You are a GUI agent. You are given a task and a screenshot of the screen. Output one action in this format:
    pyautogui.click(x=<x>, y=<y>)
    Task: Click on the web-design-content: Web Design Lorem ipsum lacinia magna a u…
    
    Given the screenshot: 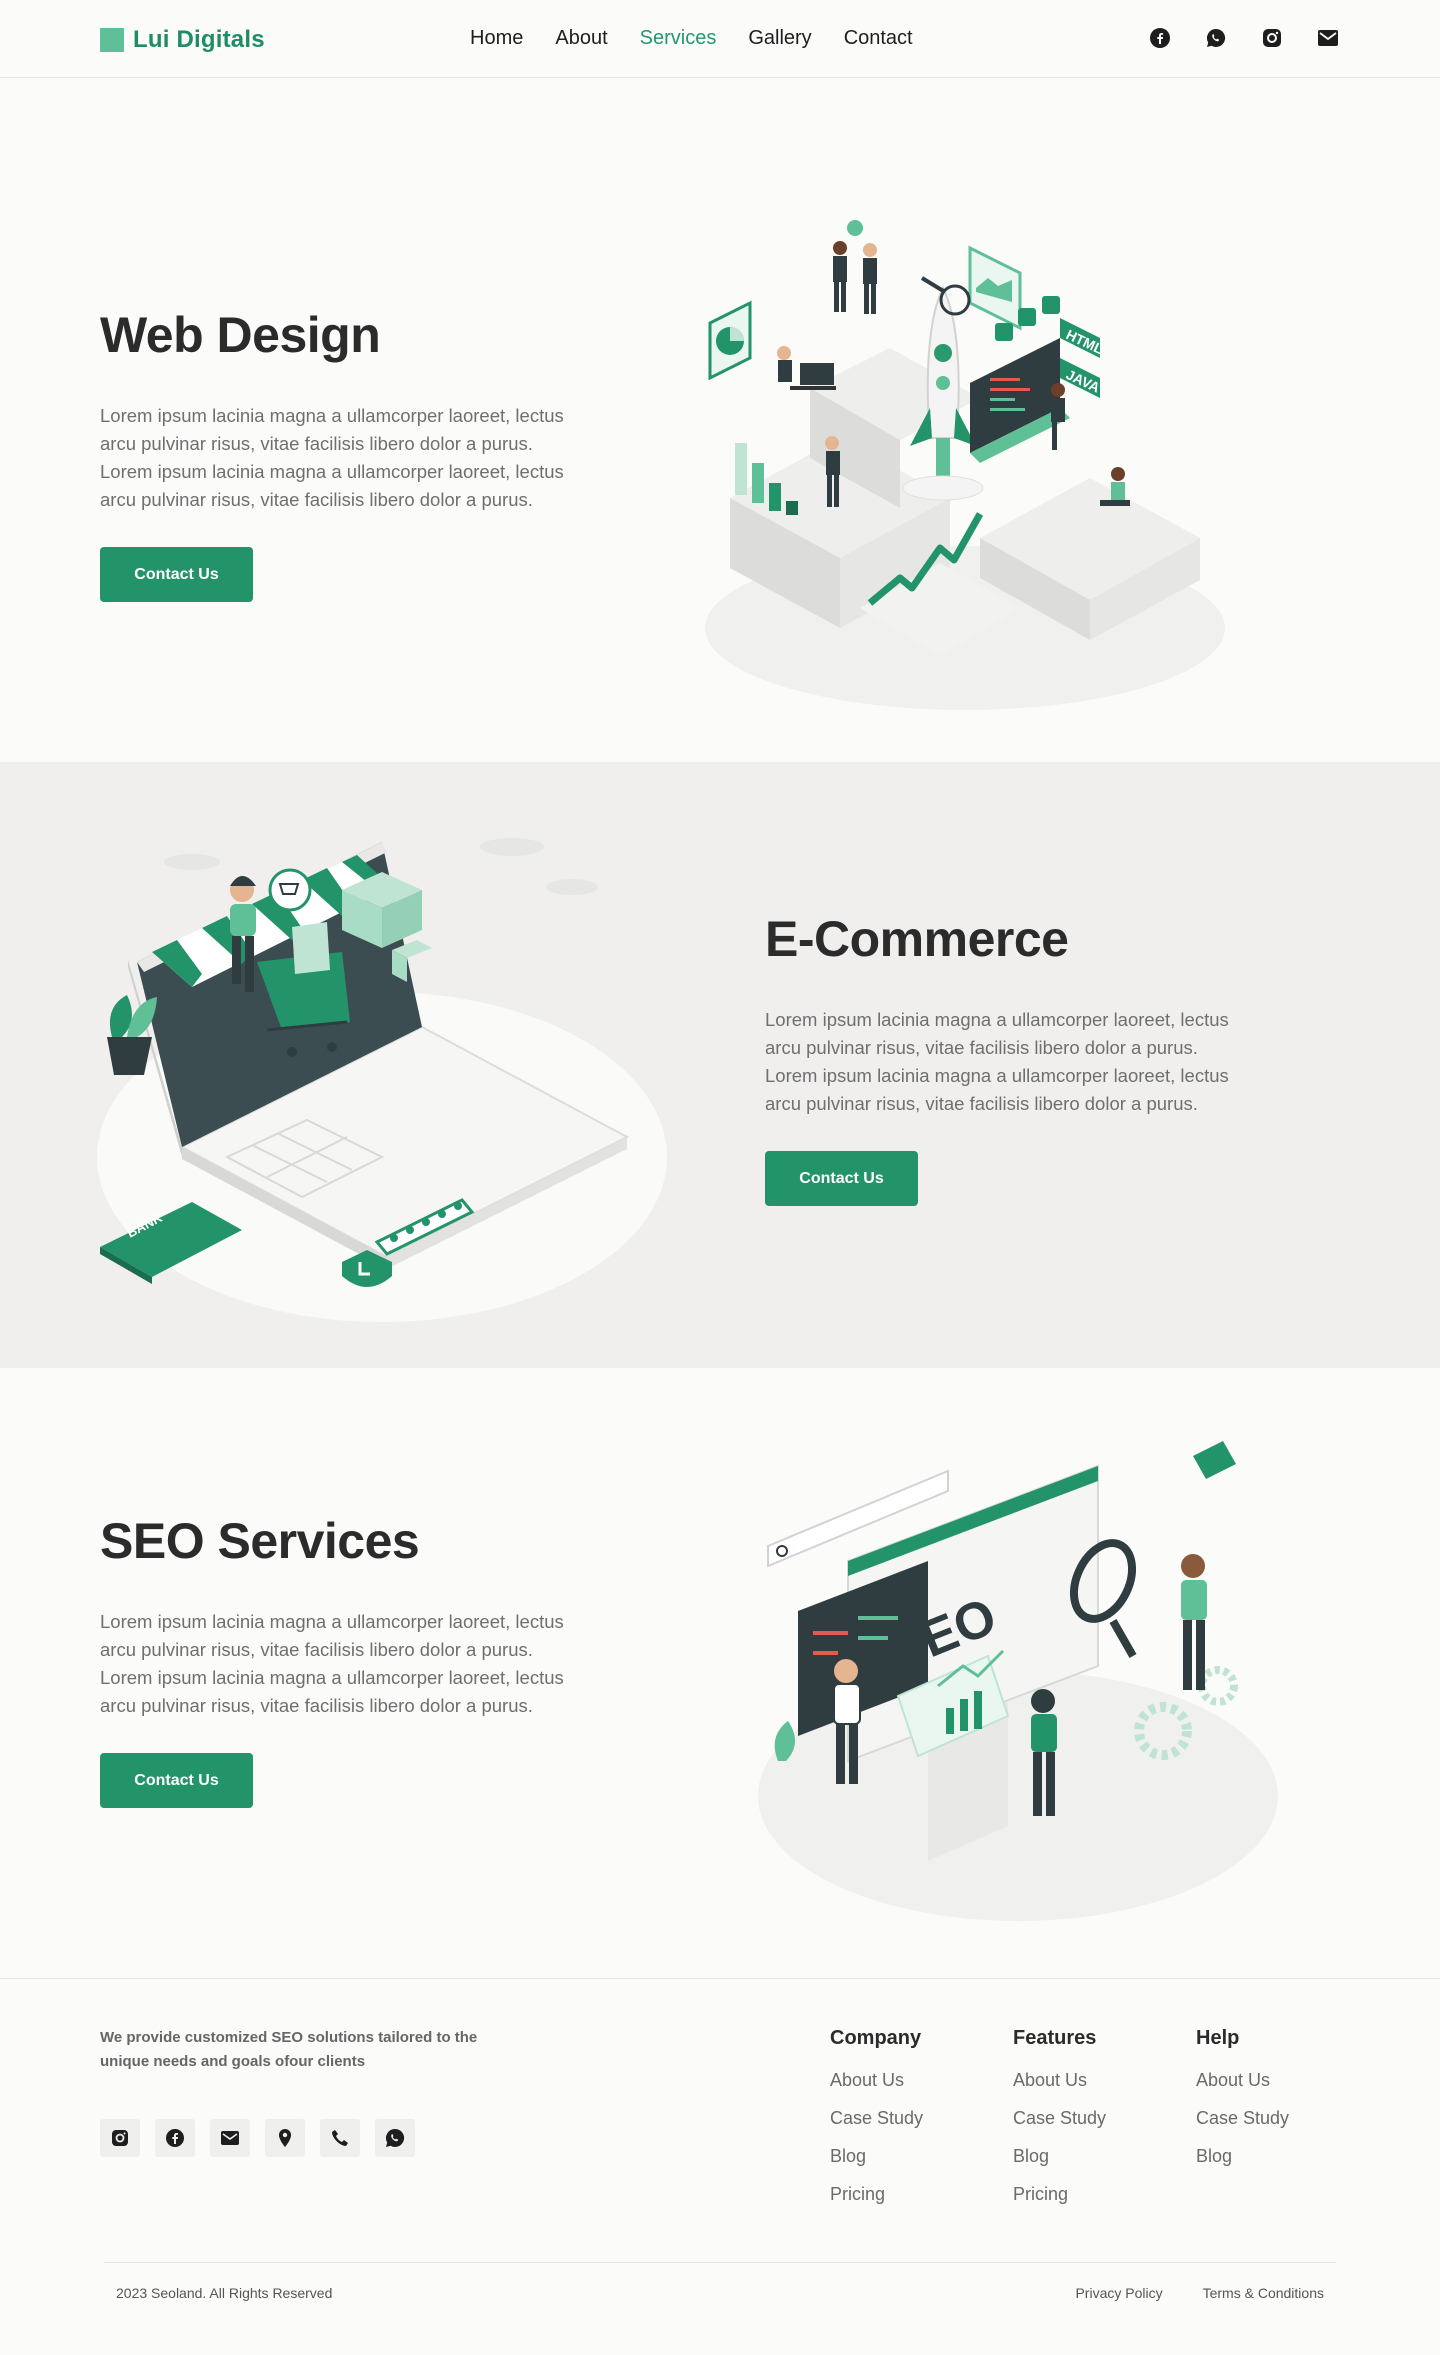 What is the action you would take?
    pyautogui.click(x=350, y=454)
    